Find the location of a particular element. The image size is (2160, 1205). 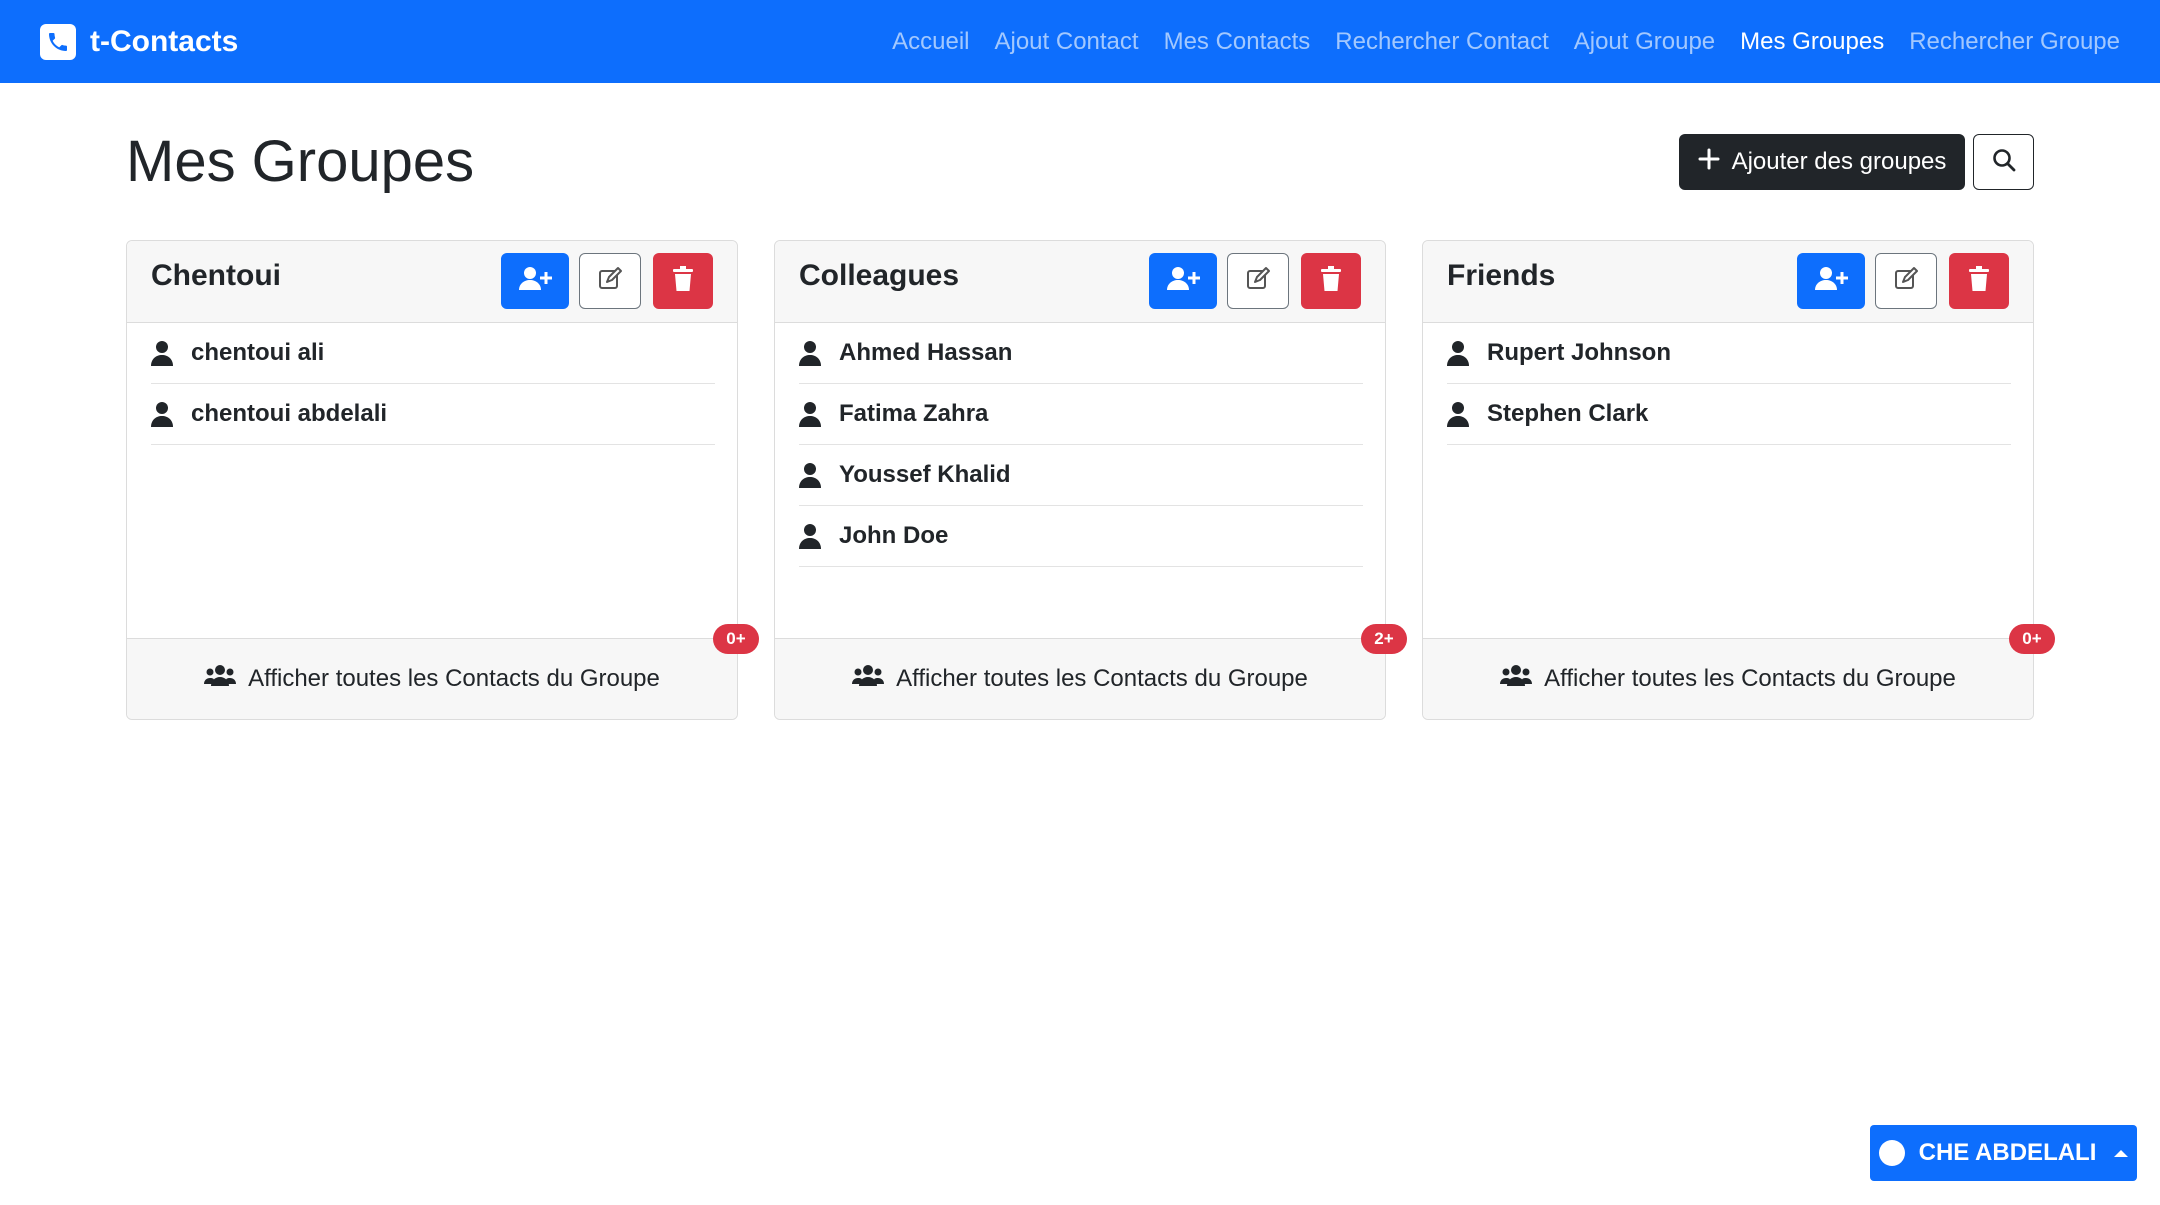

member-item: Stephen Clark is located at coordinates (1729, 414).